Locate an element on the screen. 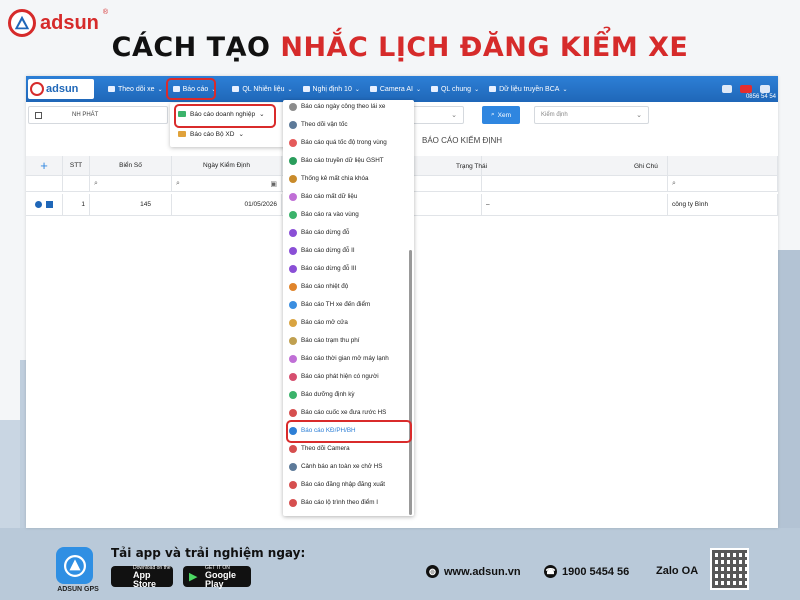  nav-logo: adsun is located at coordinates (61, 89).